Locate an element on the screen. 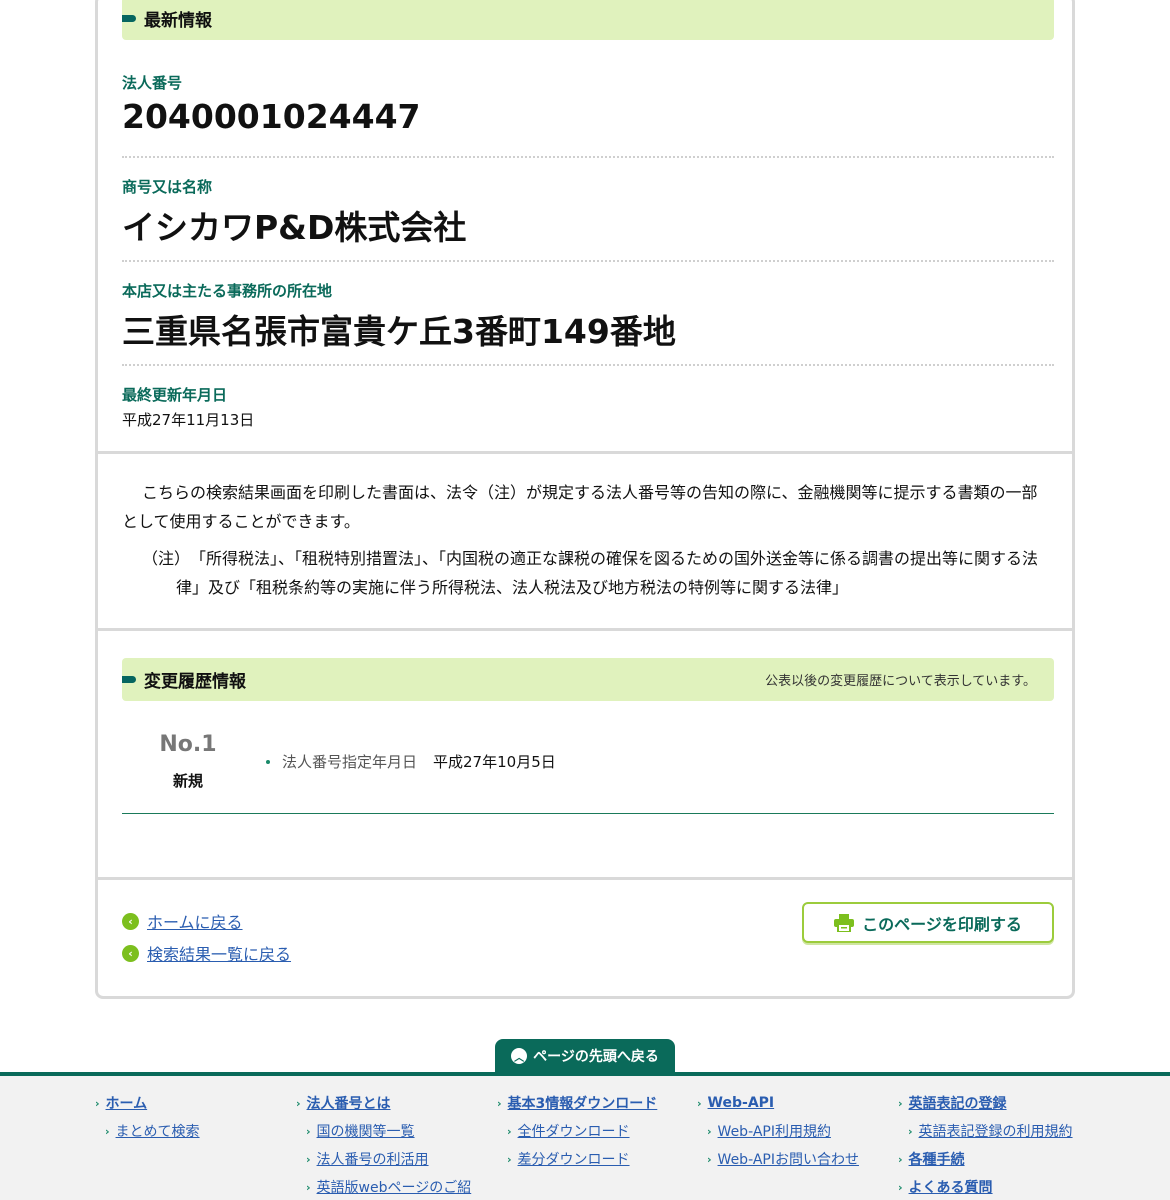 This screenshot has width=1170, height=1200. footer-link-english-registration: 英語表記の登録 is located at coordinates (958, 1103).